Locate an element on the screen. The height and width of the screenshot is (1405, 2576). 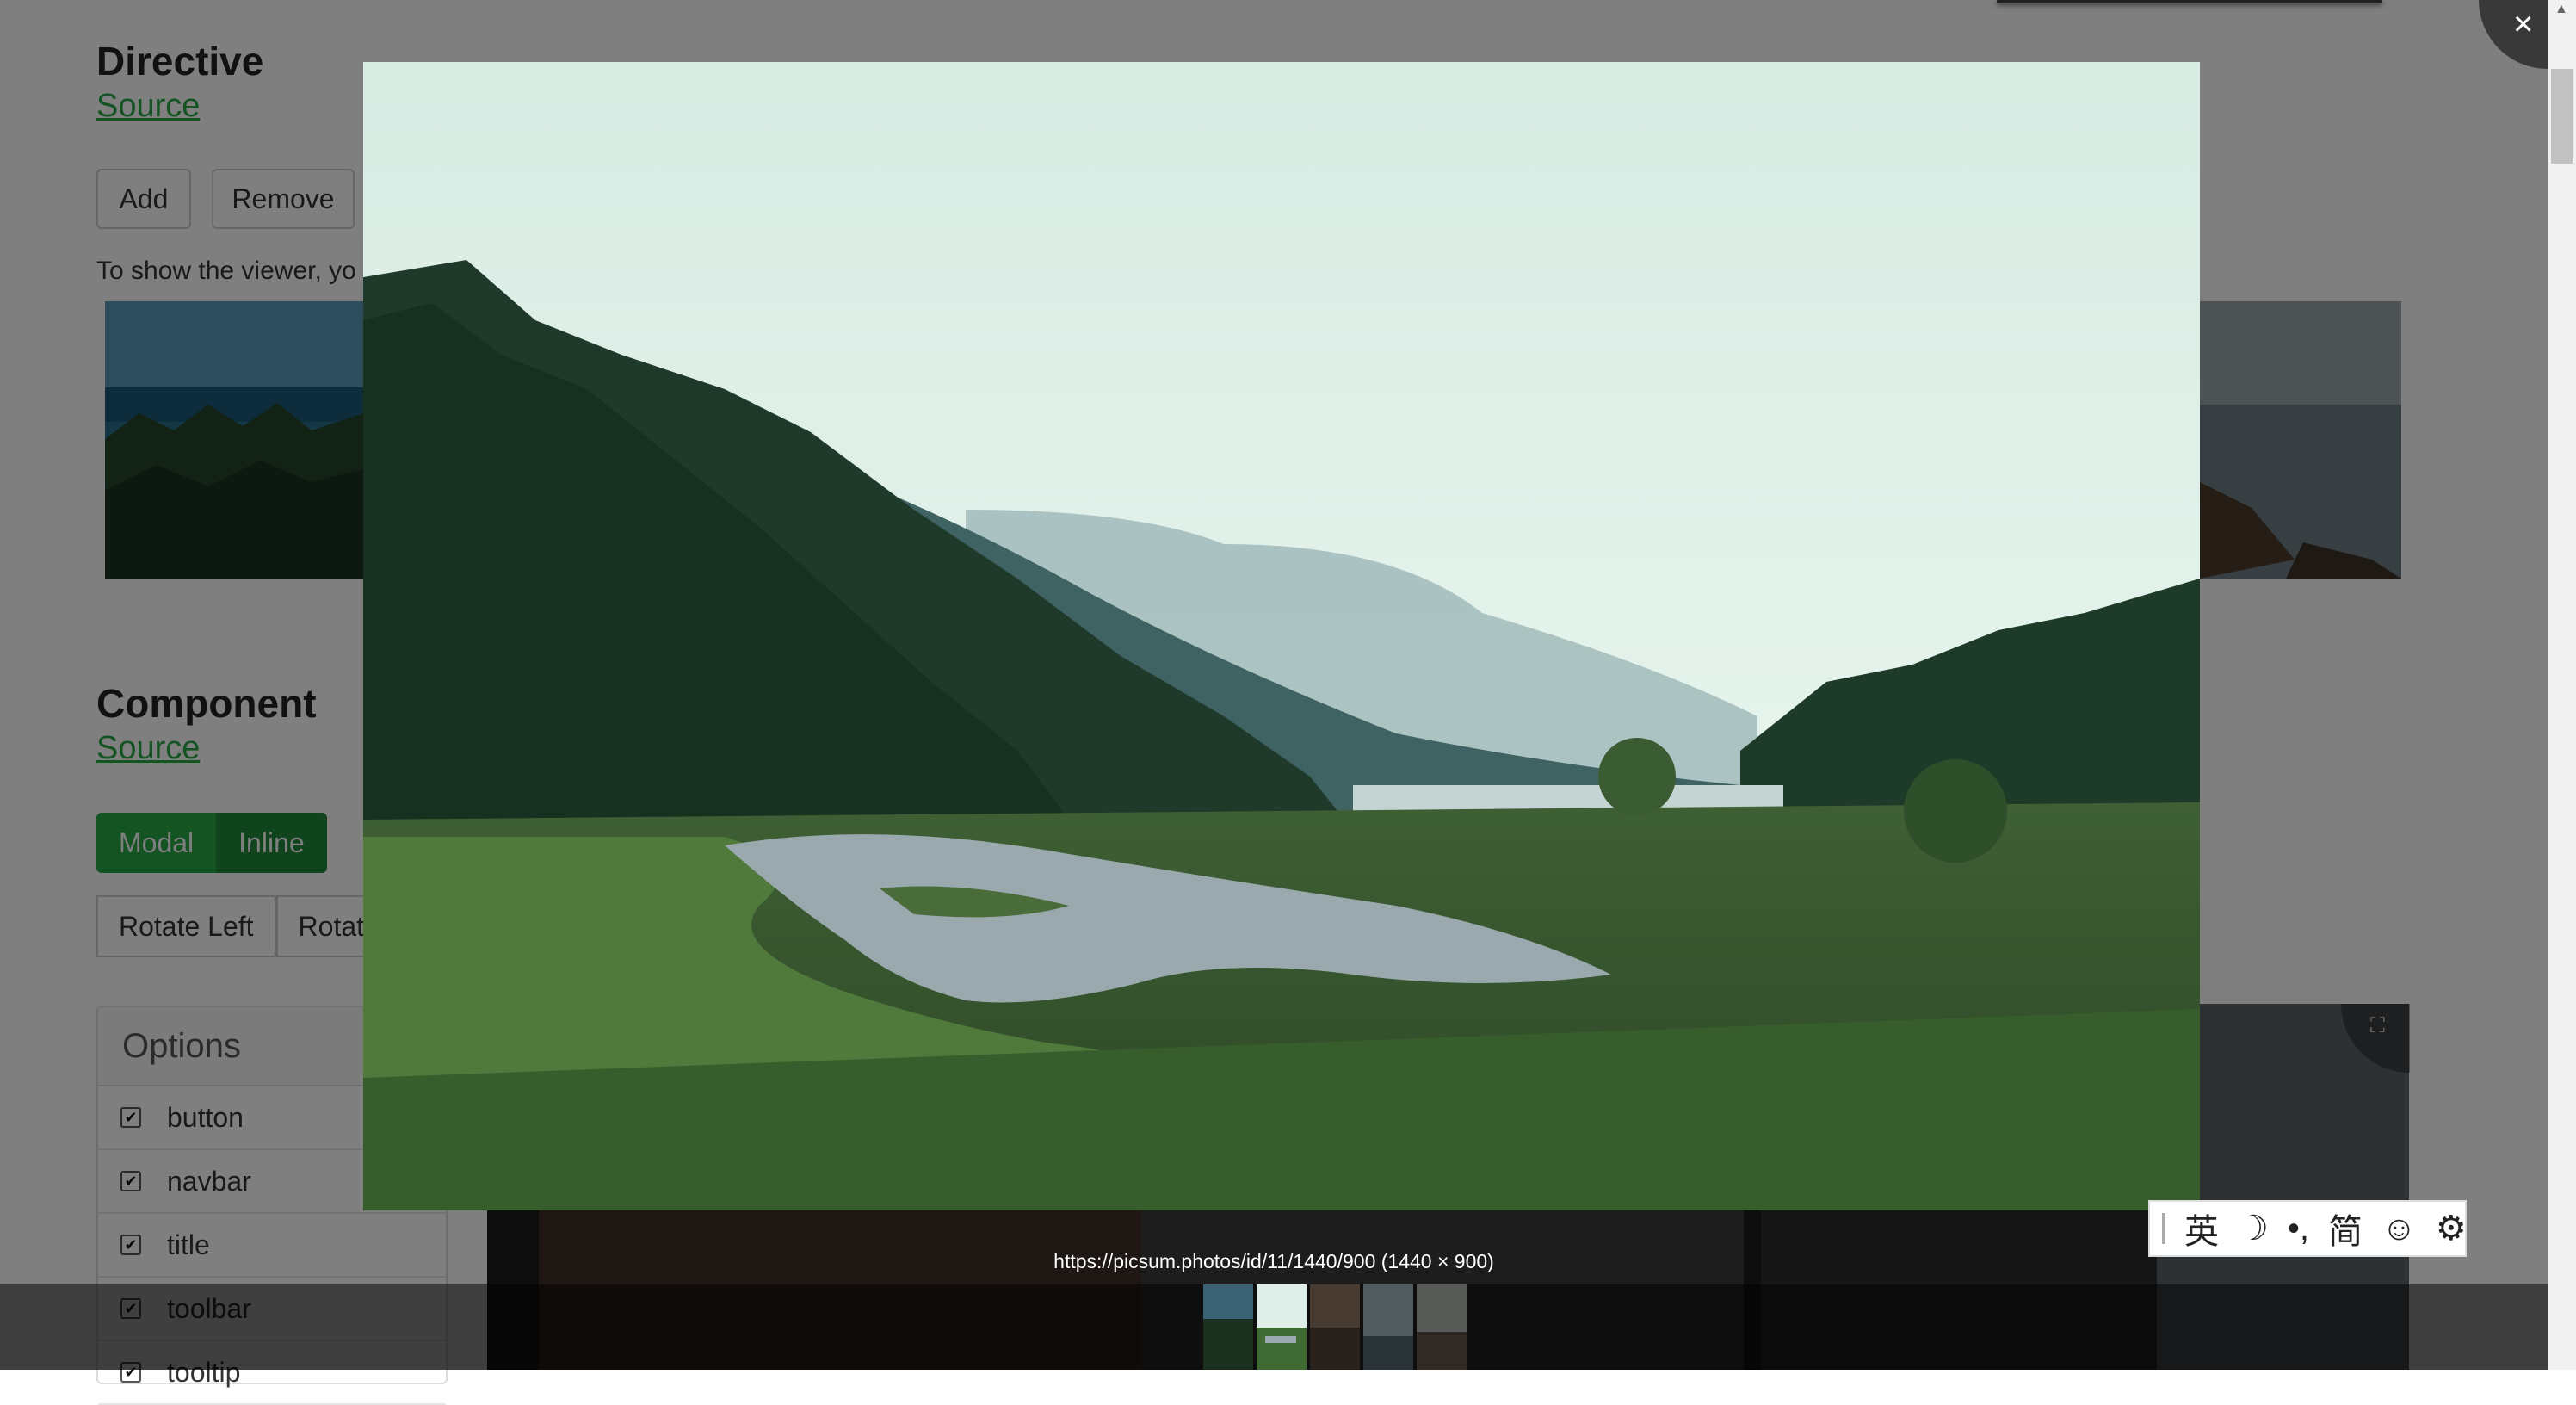
ime-language-icon: 英 is located at coordinates (2201, 1228).